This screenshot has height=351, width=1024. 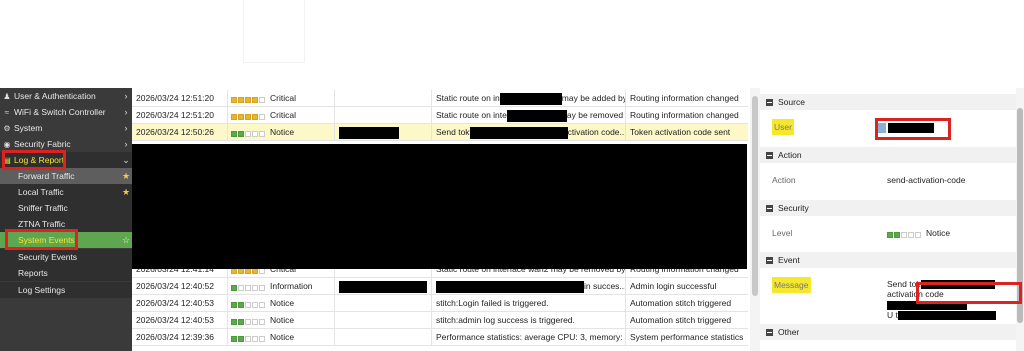 What do you see at coordinates (681, 303) in the screenshot?
I see `action-cell: Automation stitch triggered` at bounding box center [681, 303].